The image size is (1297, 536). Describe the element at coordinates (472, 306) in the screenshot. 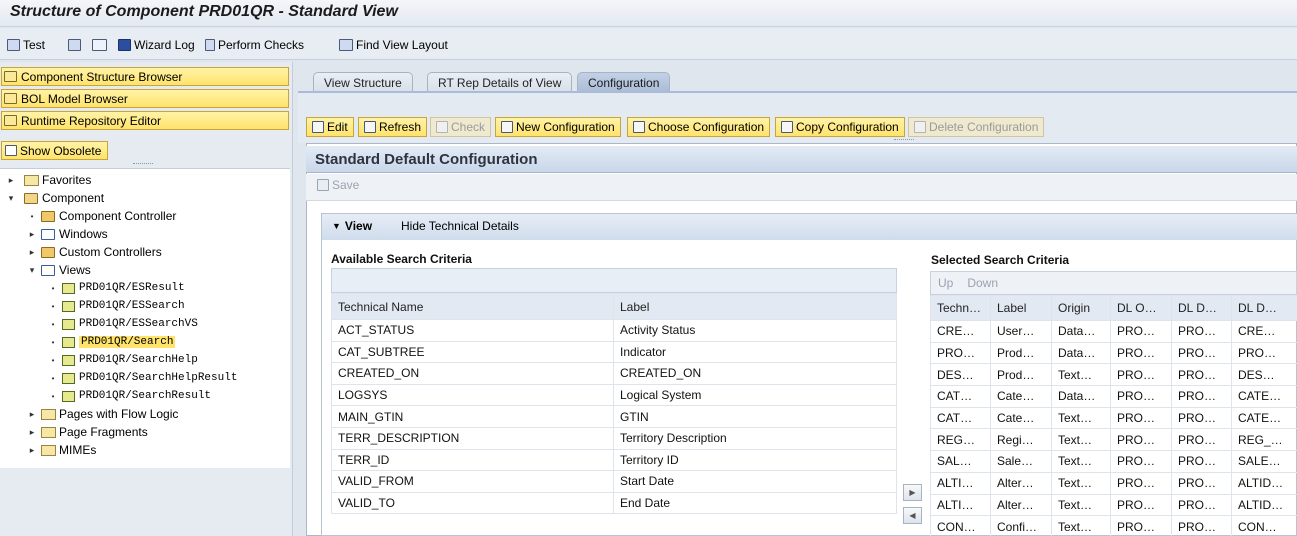

I see `column-header: Technical Name` at that location.